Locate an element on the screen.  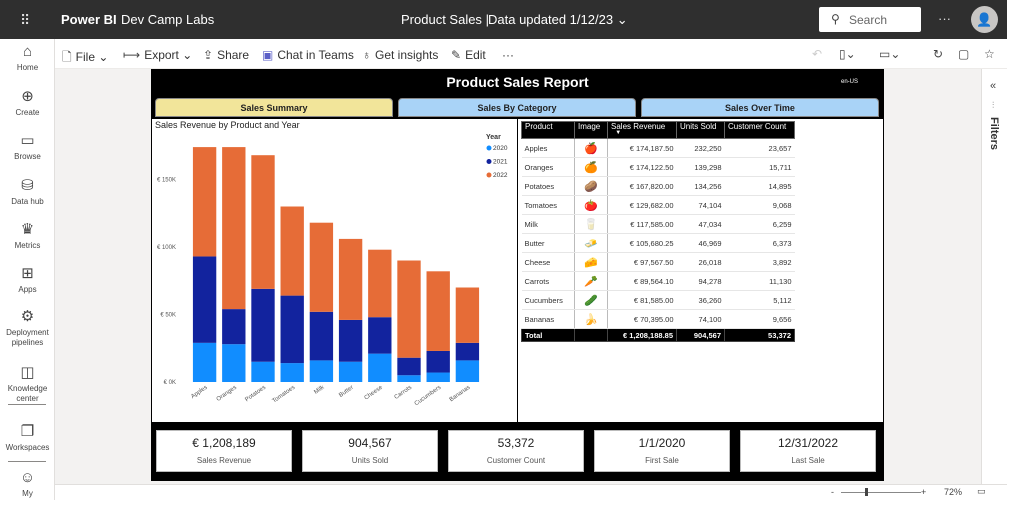
kpi-card-customer-count: 53,372 Customer Count is located at coordinates (516, 451).